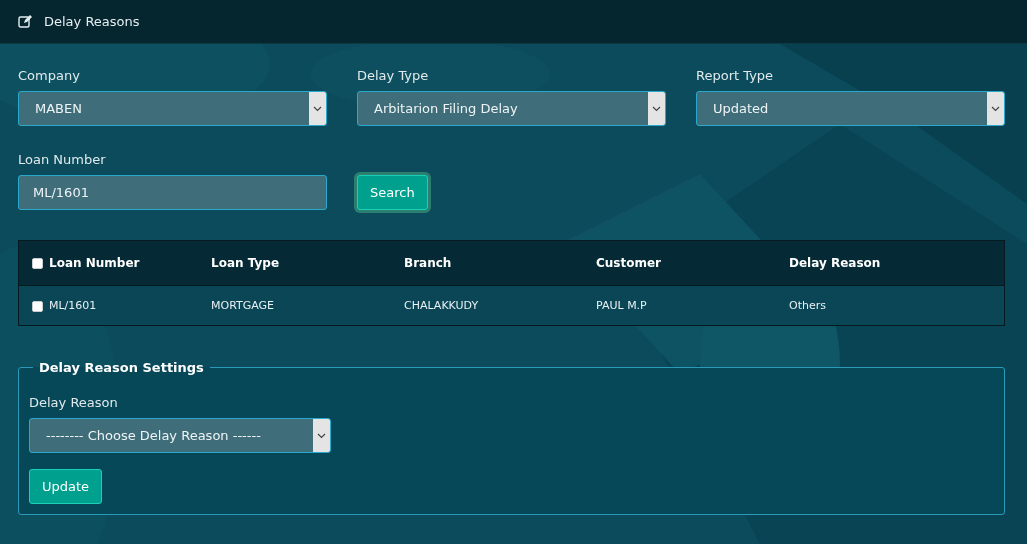  I want to click on field-label: Delay Type, so click(393, 75).